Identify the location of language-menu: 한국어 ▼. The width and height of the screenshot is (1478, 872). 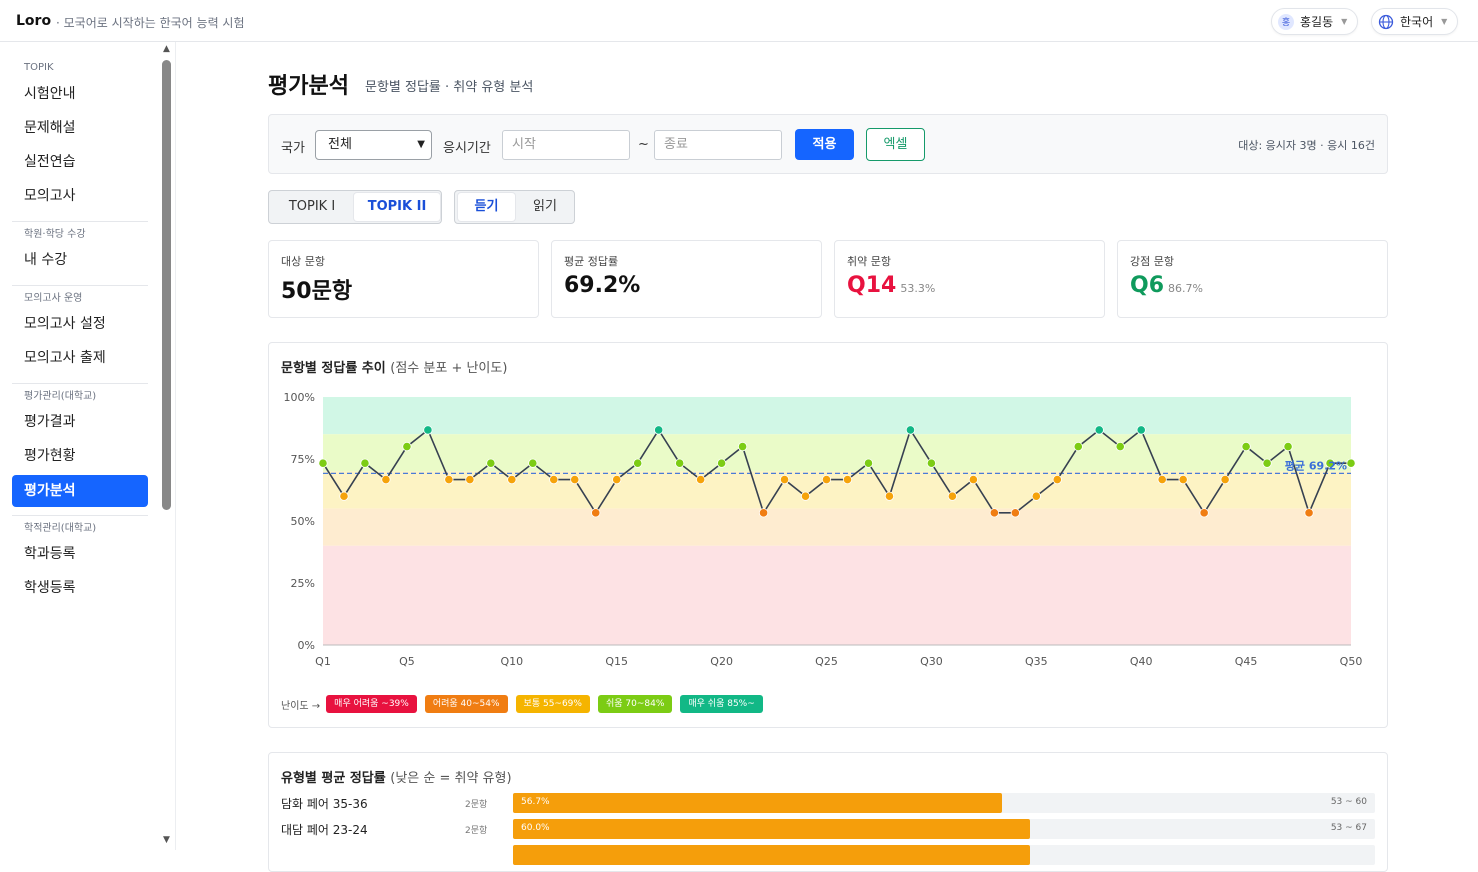
(1415, 21).